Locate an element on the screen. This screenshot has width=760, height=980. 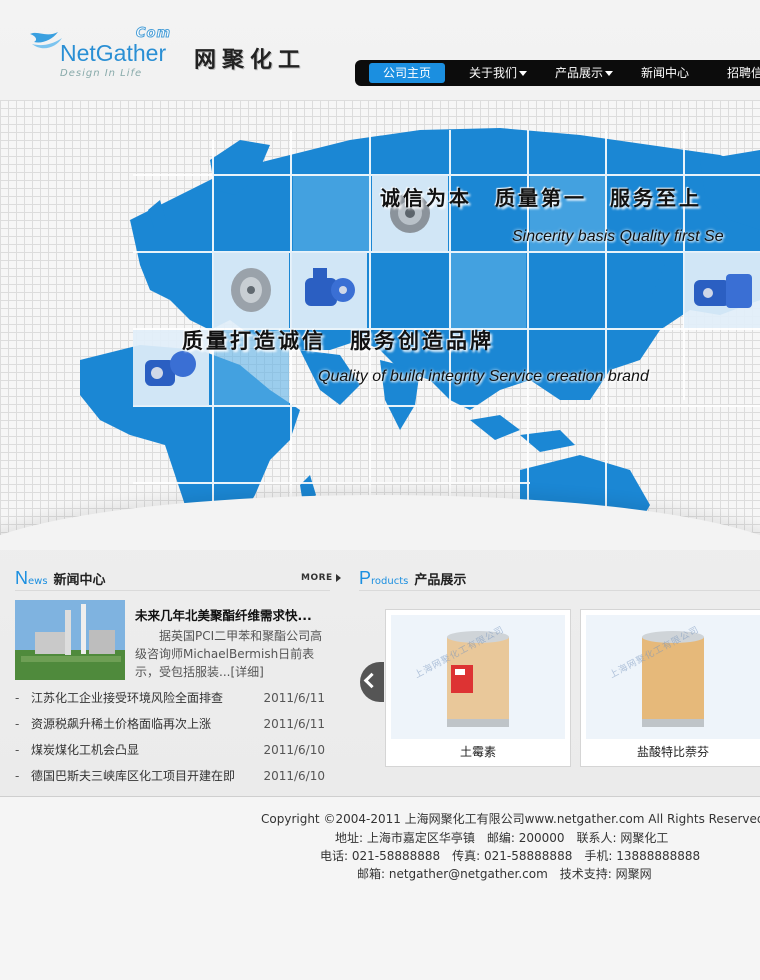
products-heading-divider is located at coordinates (559, 590).